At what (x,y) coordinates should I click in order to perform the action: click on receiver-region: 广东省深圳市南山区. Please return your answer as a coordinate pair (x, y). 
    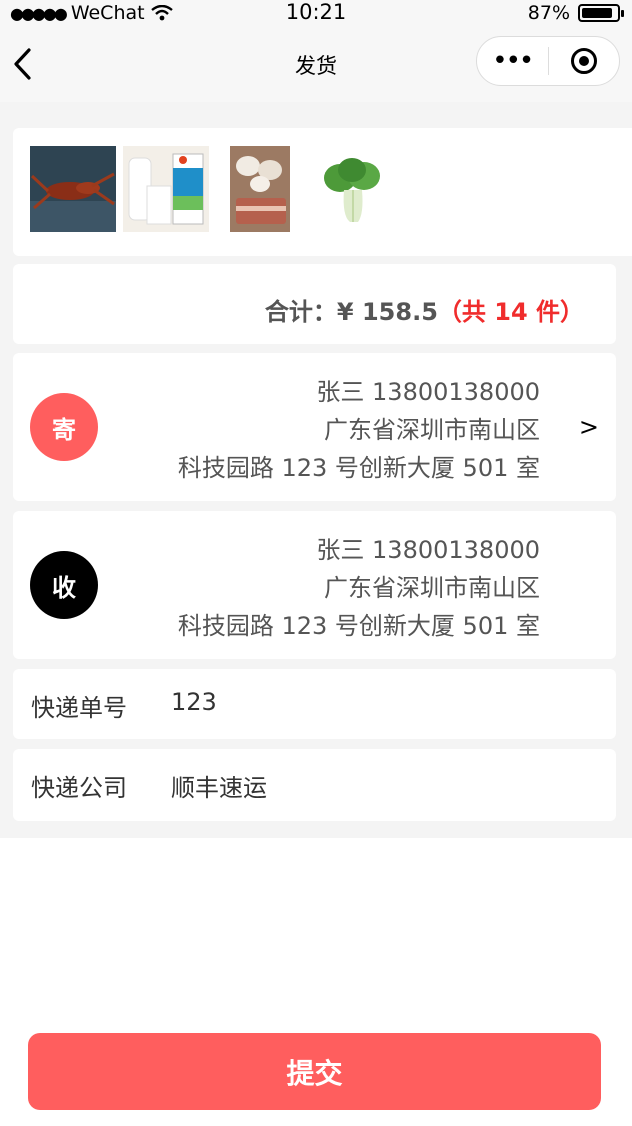
    Looking at the image, I should click on (432, 588).